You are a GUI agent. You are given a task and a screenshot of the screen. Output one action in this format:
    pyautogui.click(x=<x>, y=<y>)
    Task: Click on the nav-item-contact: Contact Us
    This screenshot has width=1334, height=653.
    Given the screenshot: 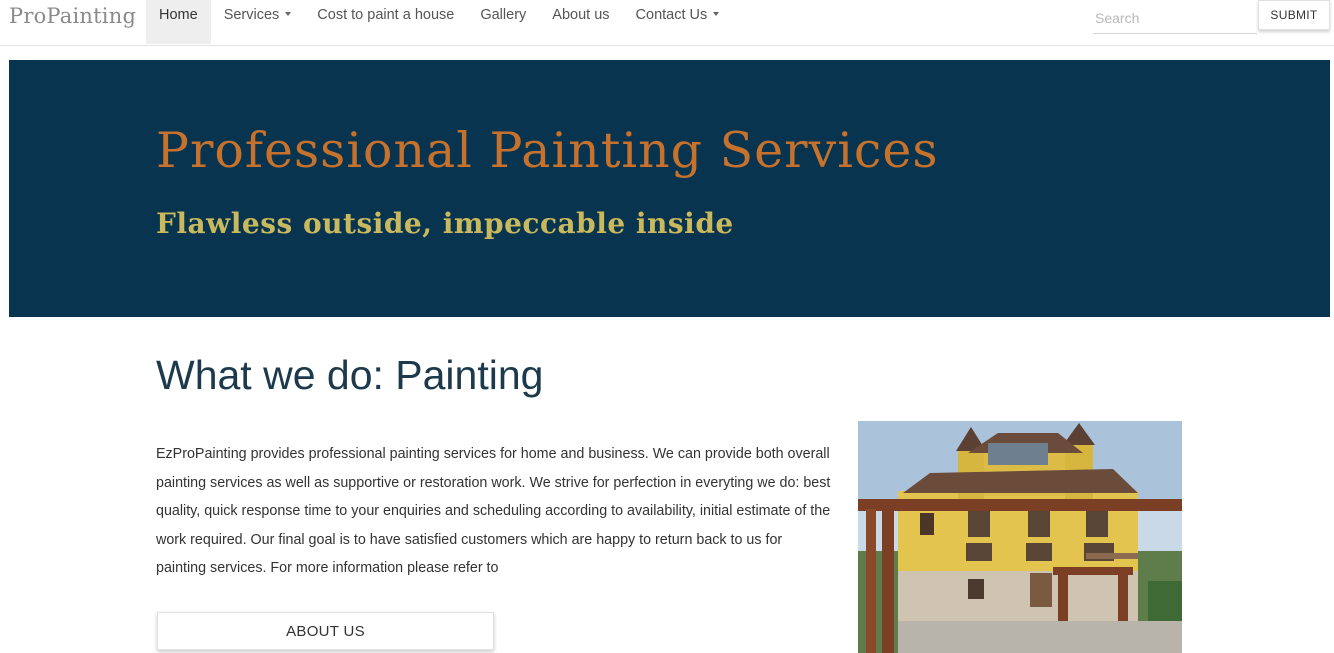 What is the action you would take?
    pyautogui.click(x=678, y=22)
    